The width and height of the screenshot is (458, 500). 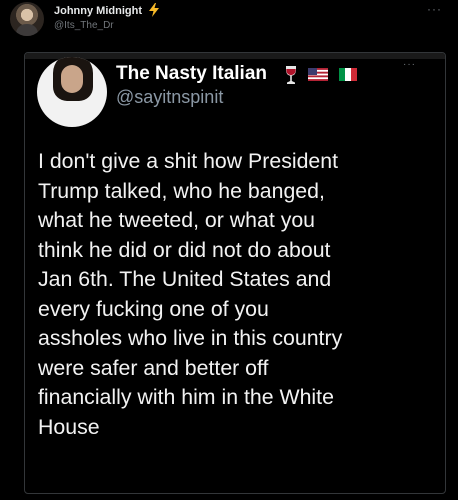 I want to click on lightning-bolt-icon, so click(x=154, y=10).